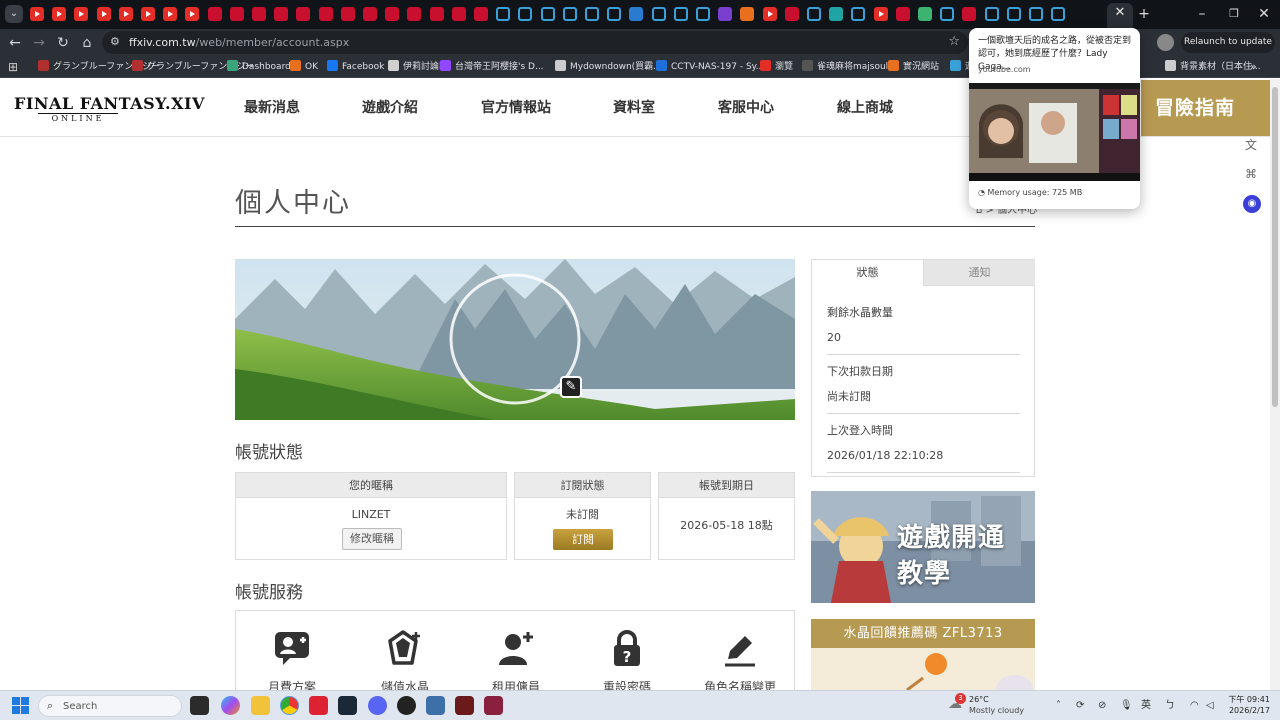  Describe the element at coordinates (289, 705) in the screenshot. I see `chrome-icon` at that location.